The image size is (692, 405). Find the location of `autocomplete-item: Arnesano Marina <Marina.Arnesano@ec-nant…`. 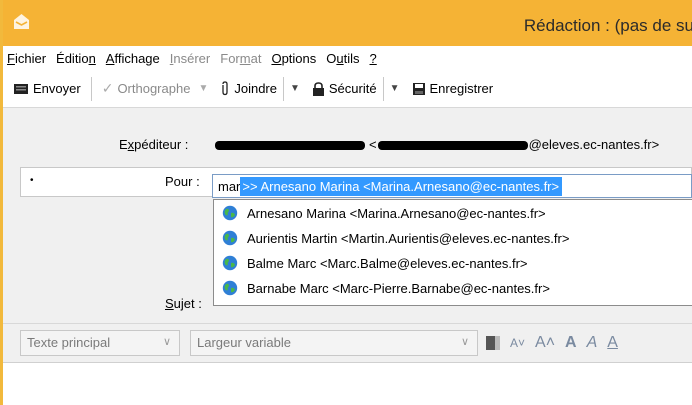

autocomplete-item: Arnesano Marina <Marina.Arnesano@ec-nant… is located at coordinates (453, 213).